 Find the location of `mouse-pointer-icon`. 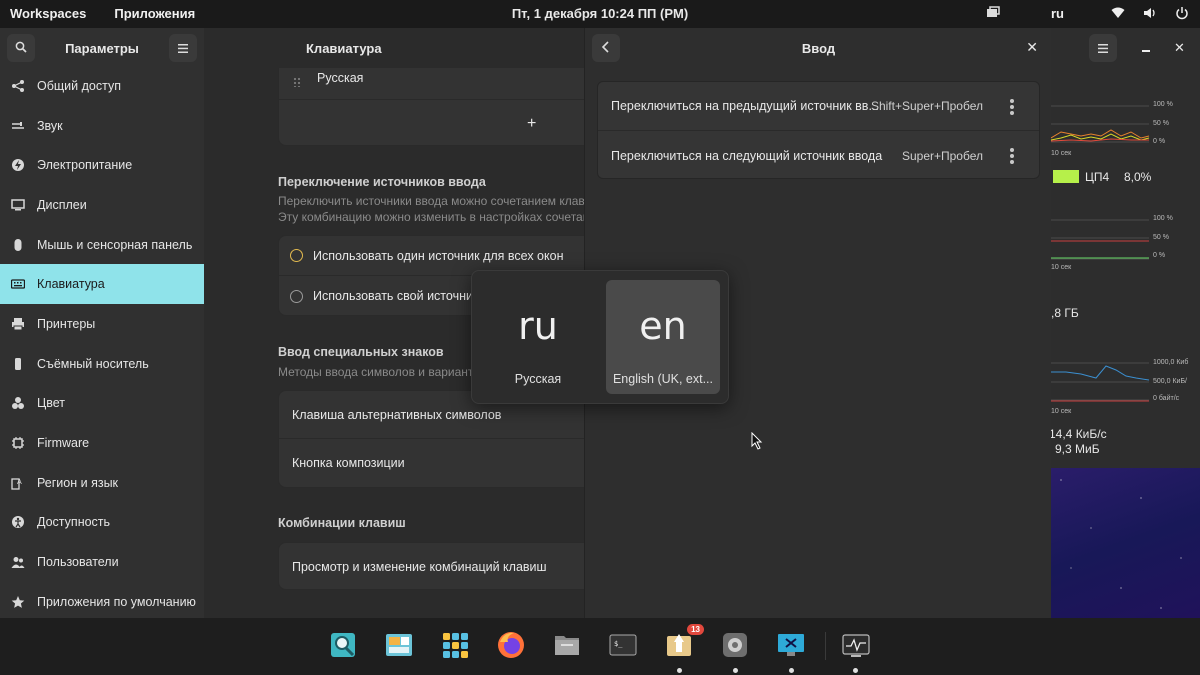

mouse-pointer-icon is located at coordinates (757, 441).